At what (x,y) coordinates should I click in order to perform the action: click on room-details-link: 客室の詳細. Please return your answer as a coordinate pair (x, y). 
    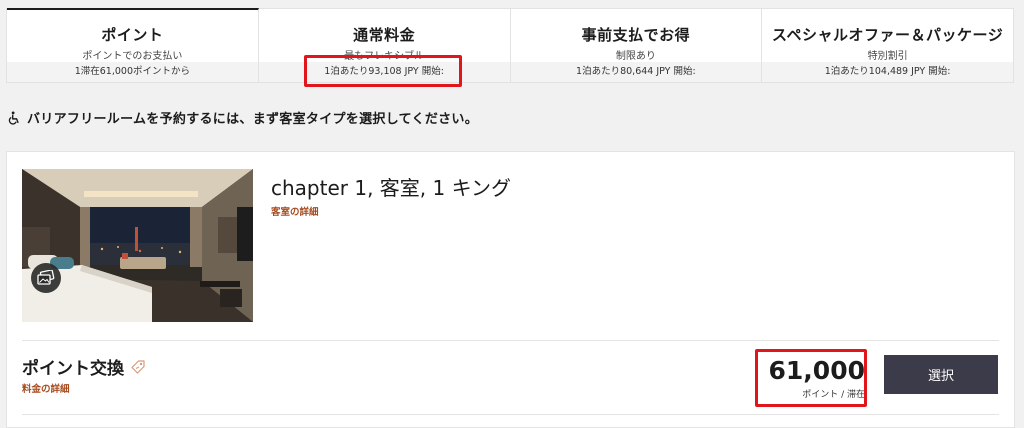
    Looking at the image, I should click on (295, 211).